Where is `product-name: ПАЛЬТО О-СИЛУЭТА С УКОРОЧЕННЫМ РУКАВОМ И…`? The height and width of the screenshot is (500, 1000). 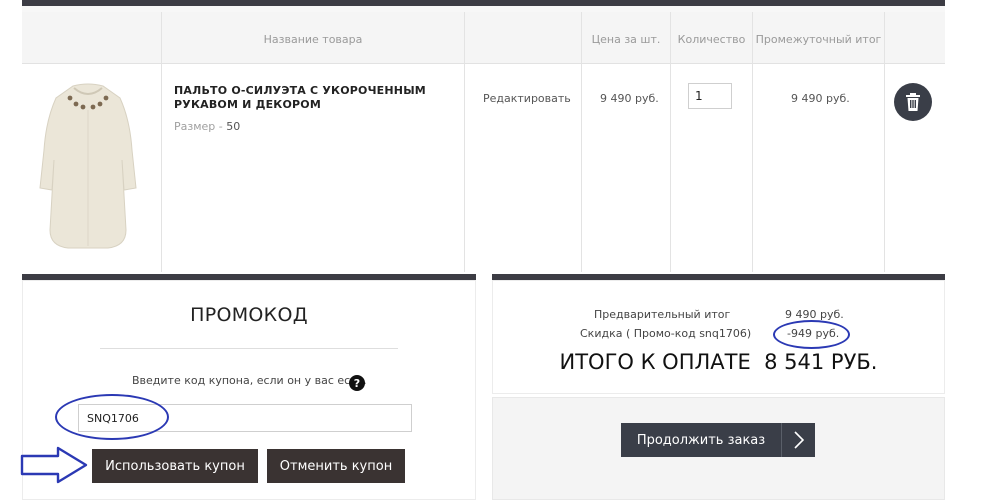
product-name: ПАЛЬТО О-СИЛУЭТА С УКОРОЧЕННЫМ РУКАВОМ И… is located at coordinates (324, 98).